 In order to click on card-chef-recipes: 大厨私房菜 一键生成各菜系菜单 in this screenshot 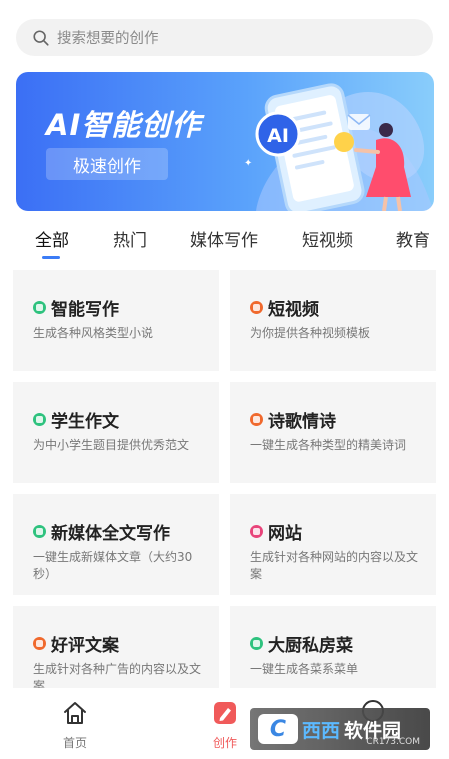, I will do `click(333, 647)`.